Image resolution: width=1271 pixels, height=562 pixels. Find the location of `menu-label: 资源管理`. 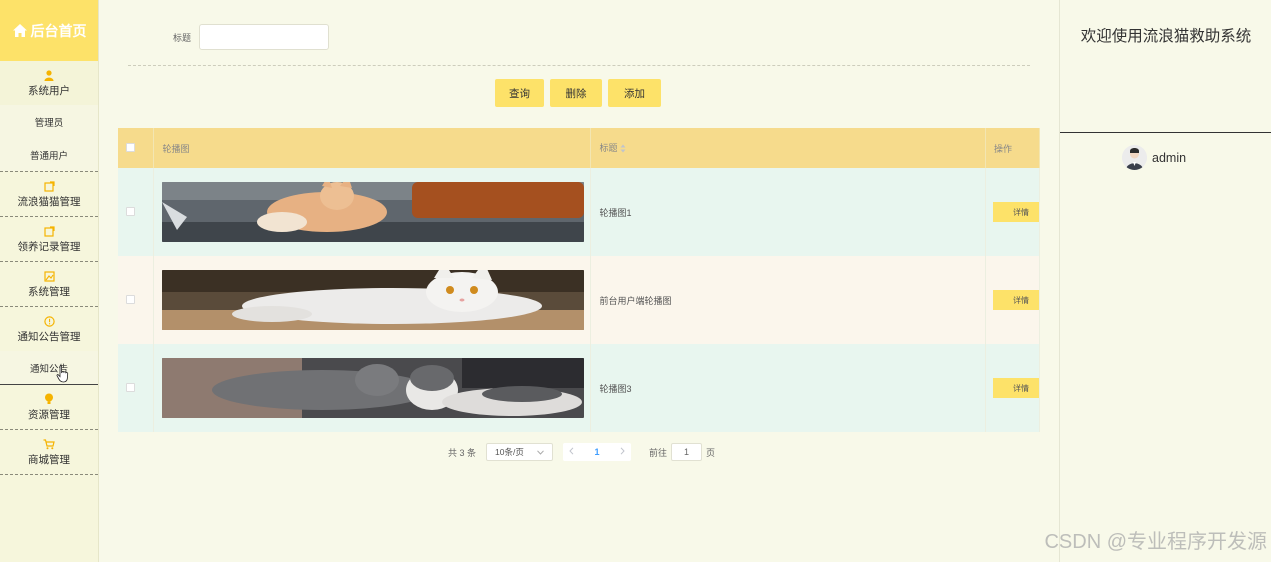

menu-label: 资源管理 is located at coordinates (49, 415).